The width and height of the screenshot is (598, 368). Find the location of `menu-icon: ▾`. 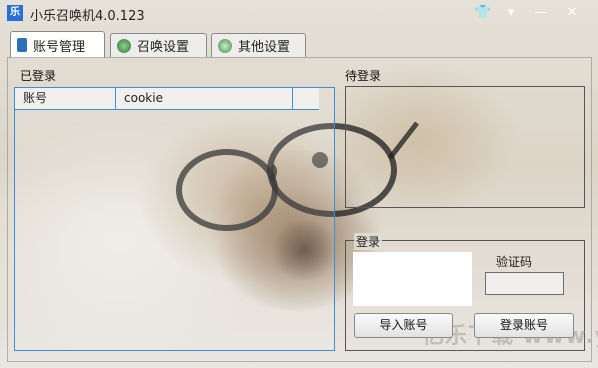

menu-icon: ▾ is located at coordinates (511, 13).